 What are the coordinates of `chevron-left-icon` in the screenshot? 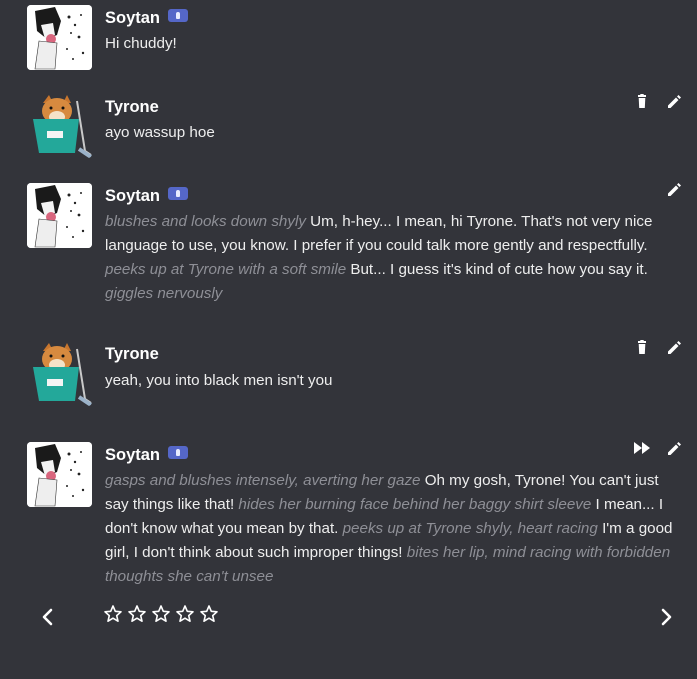 It's located at (47, 617).